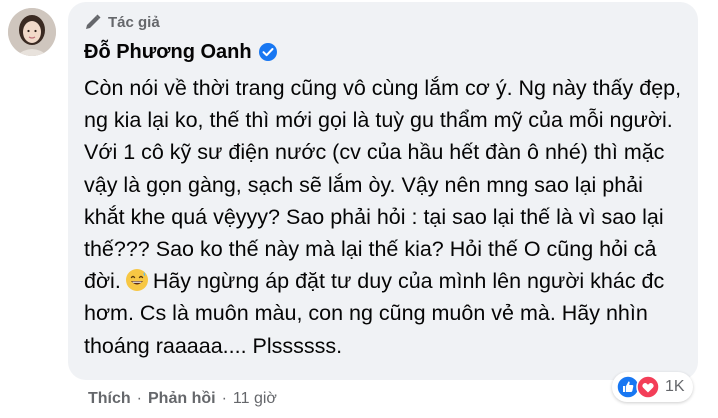 This screenshot has height=418, width=718. I want to click on love-icon, so click(648, 387).